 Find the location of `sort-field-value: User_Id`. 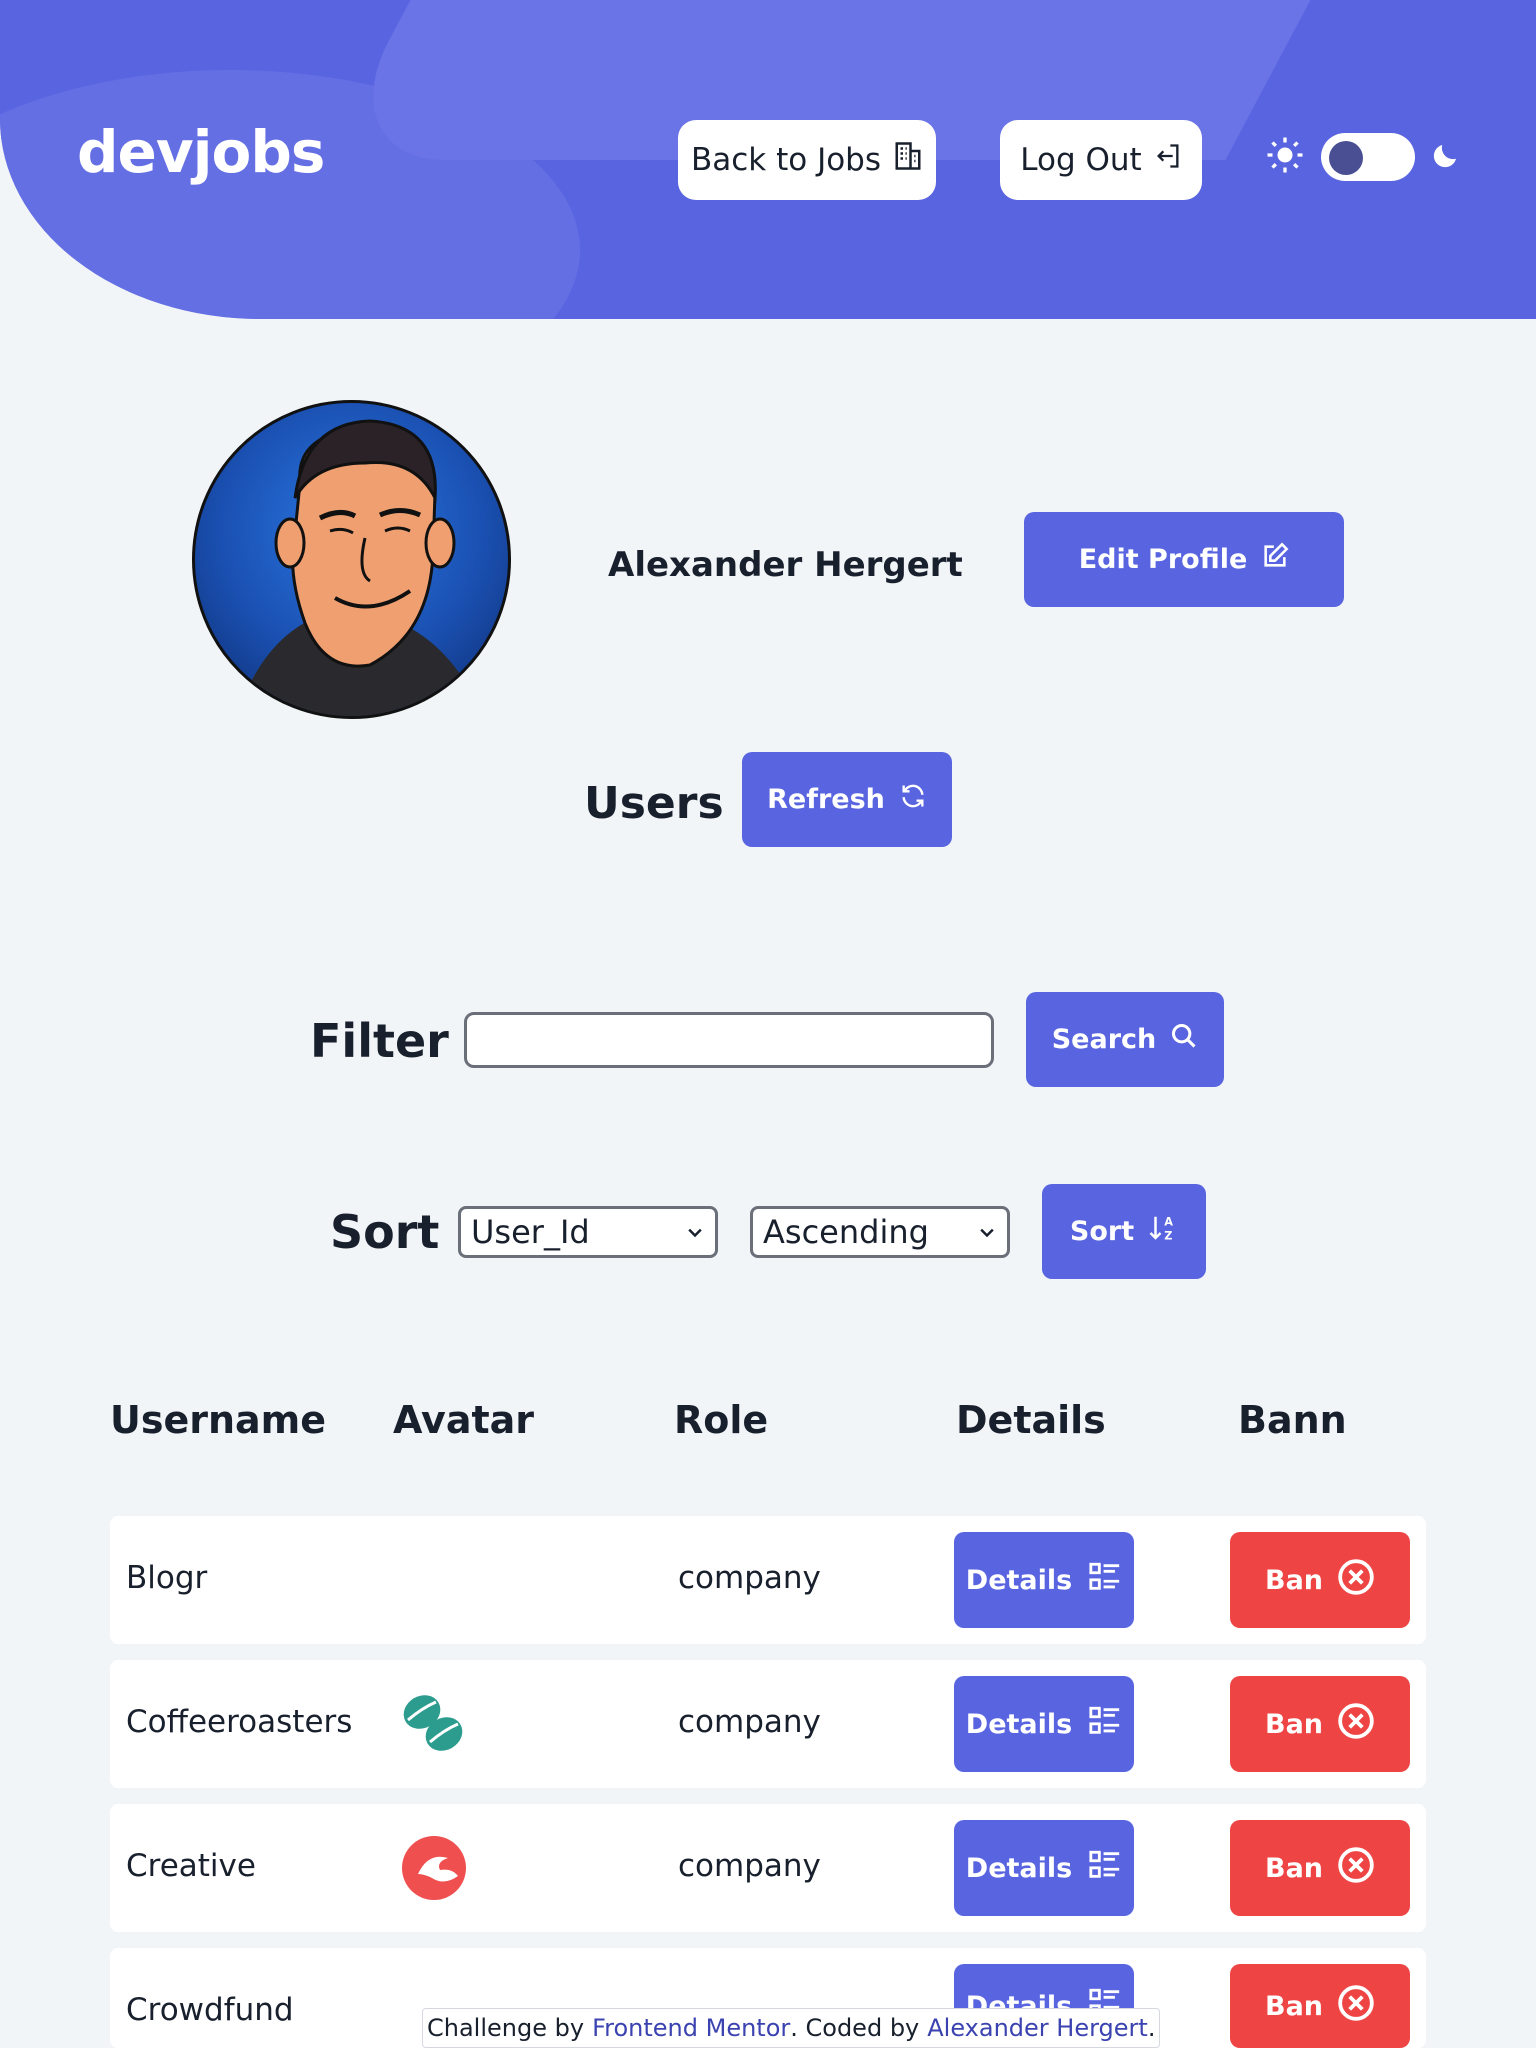

sort-field-value: User_Id is located at coordinates (530, 1232).